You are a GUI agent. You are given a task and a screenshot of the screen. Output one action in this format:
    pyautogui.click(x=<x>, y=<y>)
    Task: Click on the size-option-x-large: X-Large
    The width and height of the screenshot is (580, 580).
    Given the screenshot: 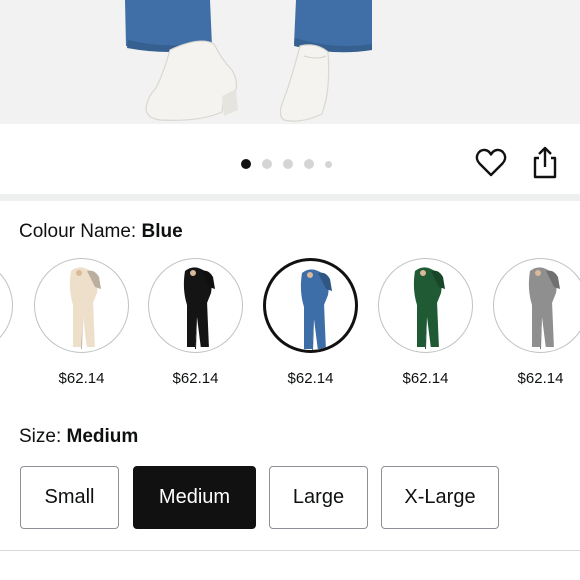 What is the action you would take?
    pyautogui.click(x=440, y=497)
    